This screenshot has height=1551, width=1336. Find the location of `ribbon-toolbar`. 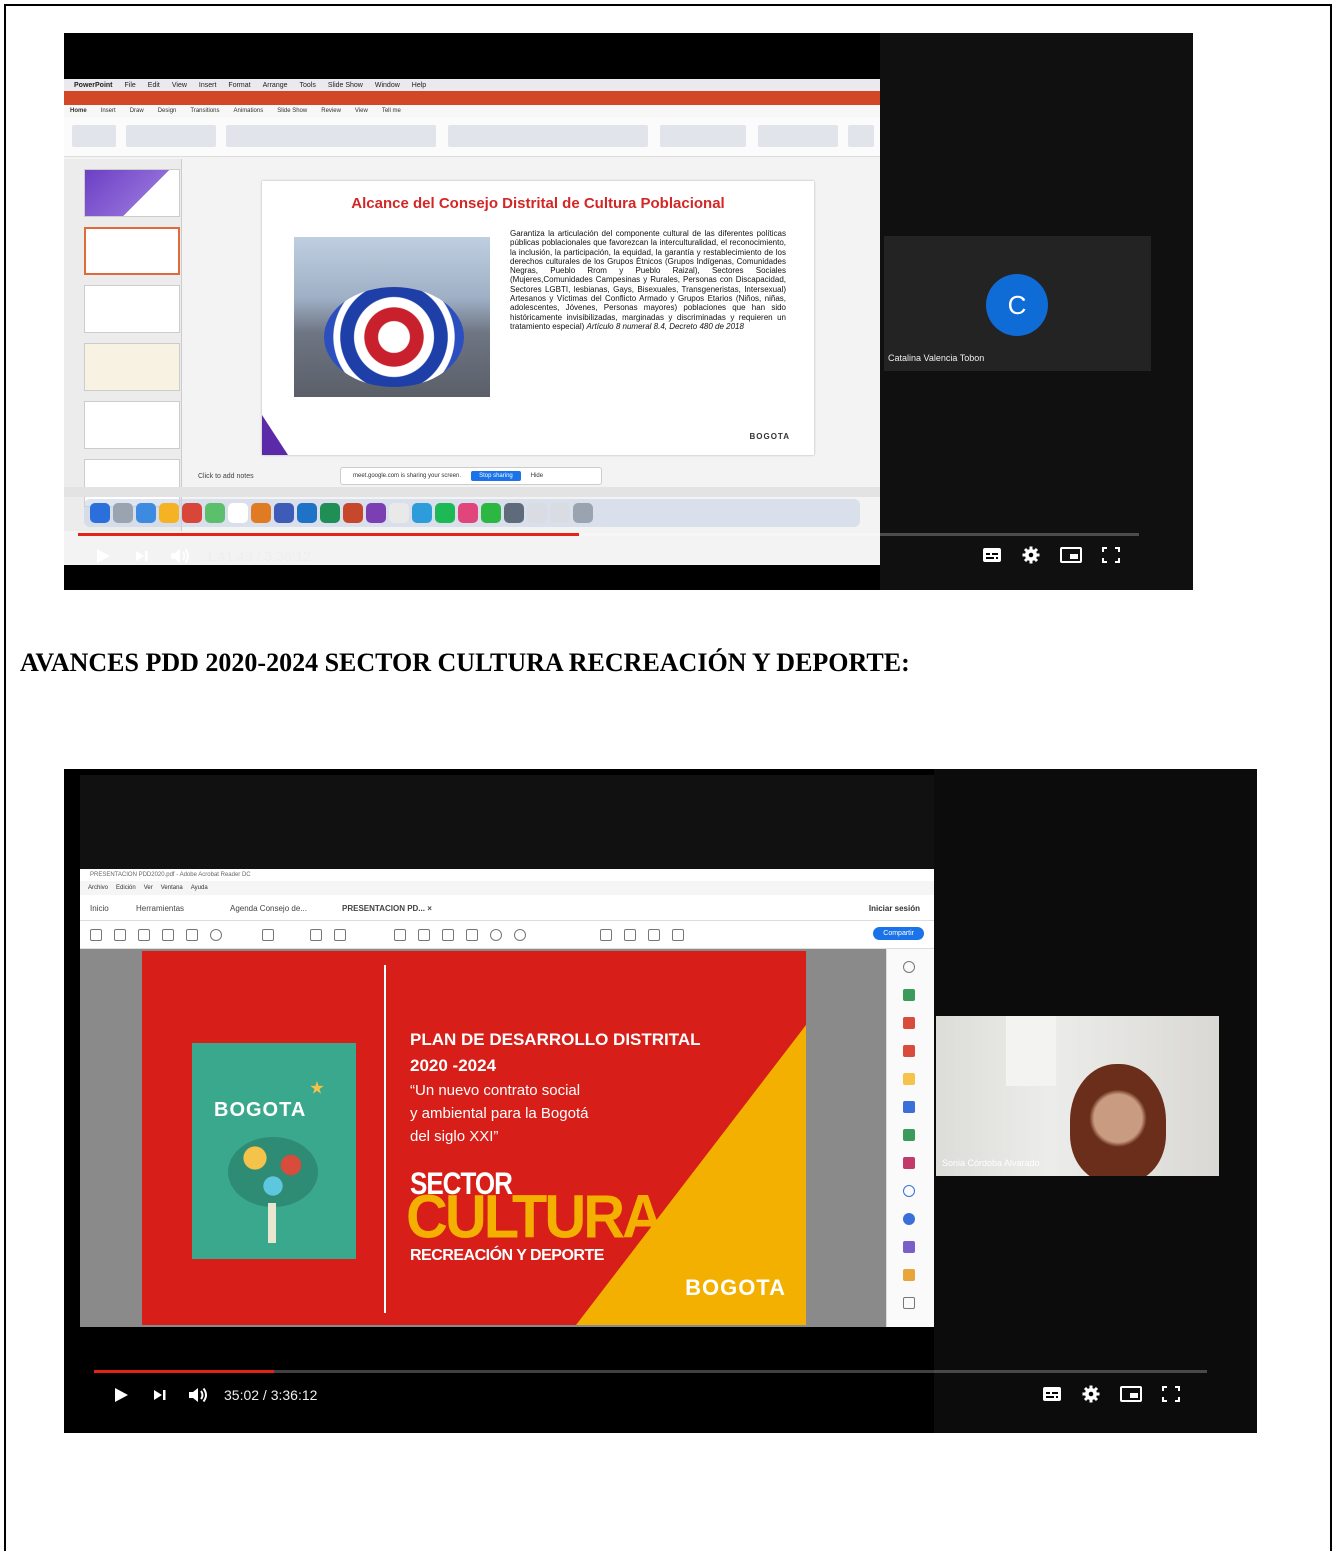

ribbon-toolbar is located at coordinates (472, 137).